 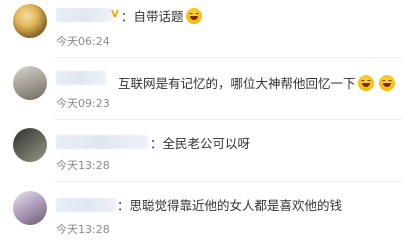 I want to click on comment-text-content: ：自带话题, so click(x=152, y=16).